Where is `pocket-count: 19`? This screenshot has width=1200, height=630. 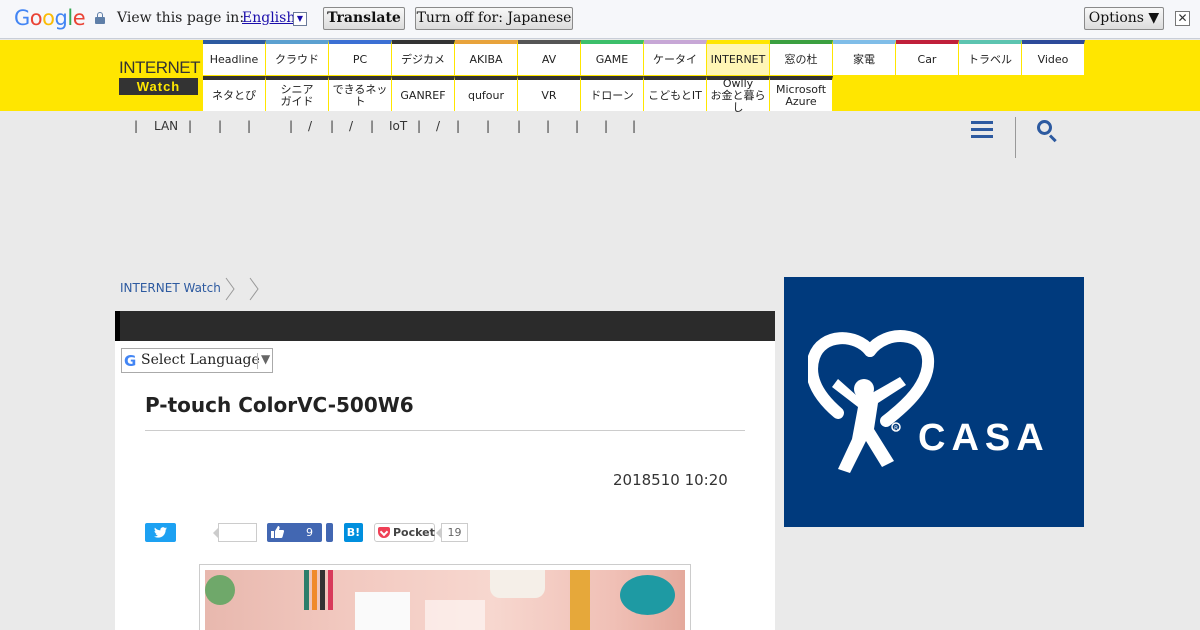 pocket-count: 19 is located at coordinates (452, 532).